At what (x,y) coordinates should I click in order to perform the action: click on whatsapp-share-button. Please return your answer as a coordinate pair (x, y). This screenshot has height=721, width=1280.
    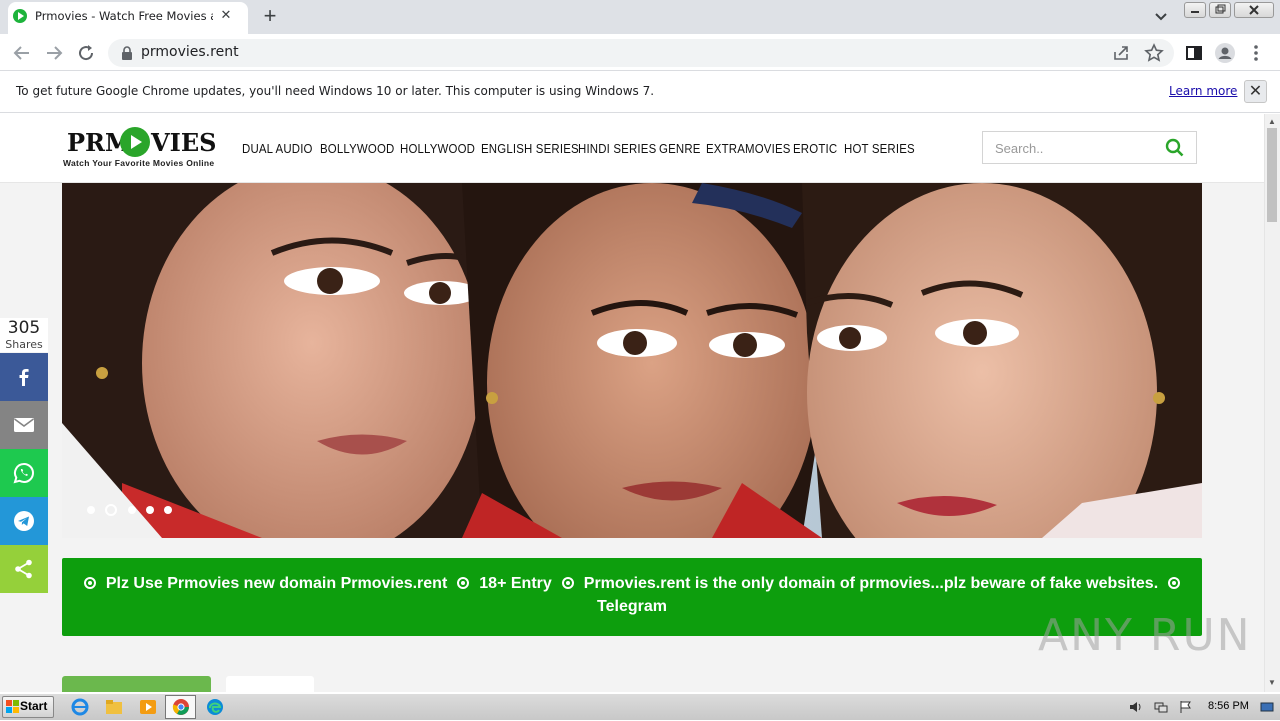
    Looking at the image, I should click on (24, 473).